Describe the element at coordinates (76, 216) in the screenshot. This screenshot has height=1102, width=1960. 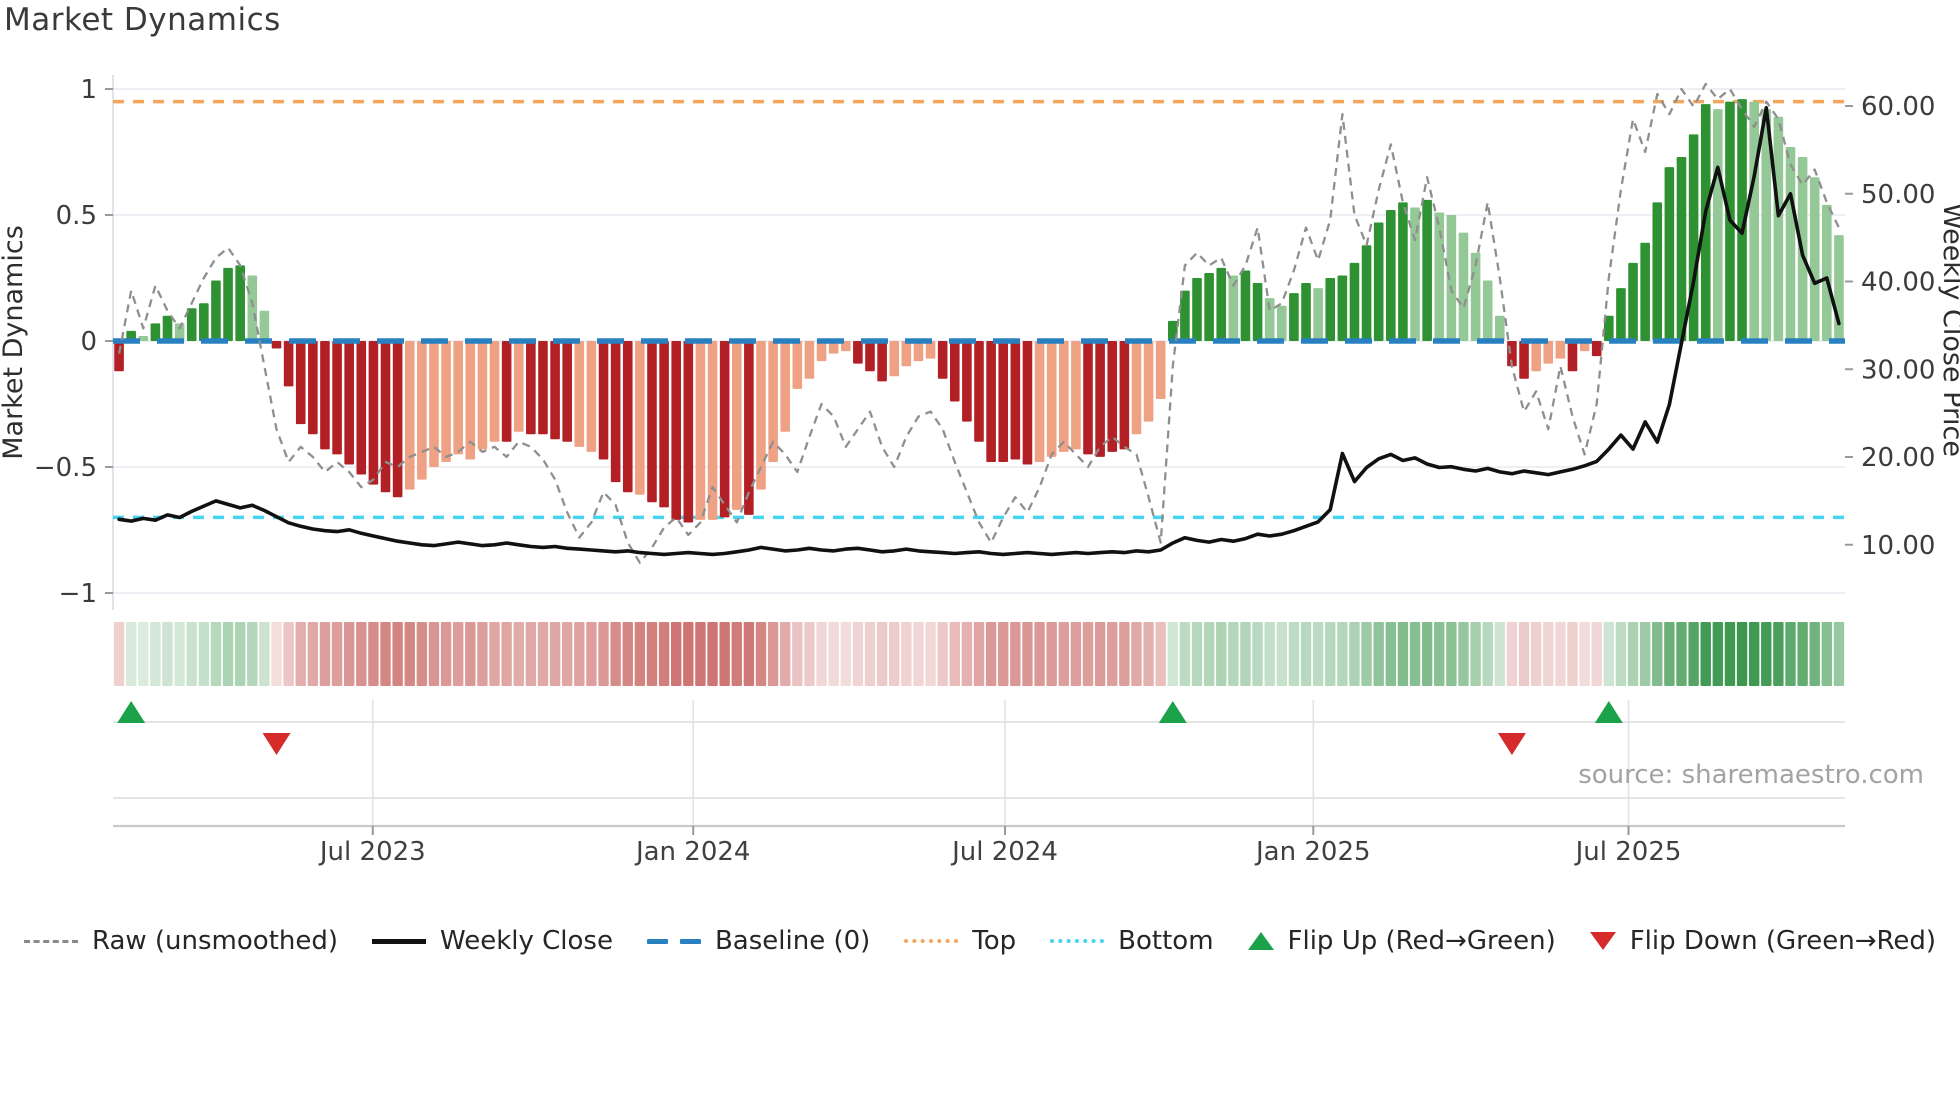
I see `svg-text: 0.5` at that location.